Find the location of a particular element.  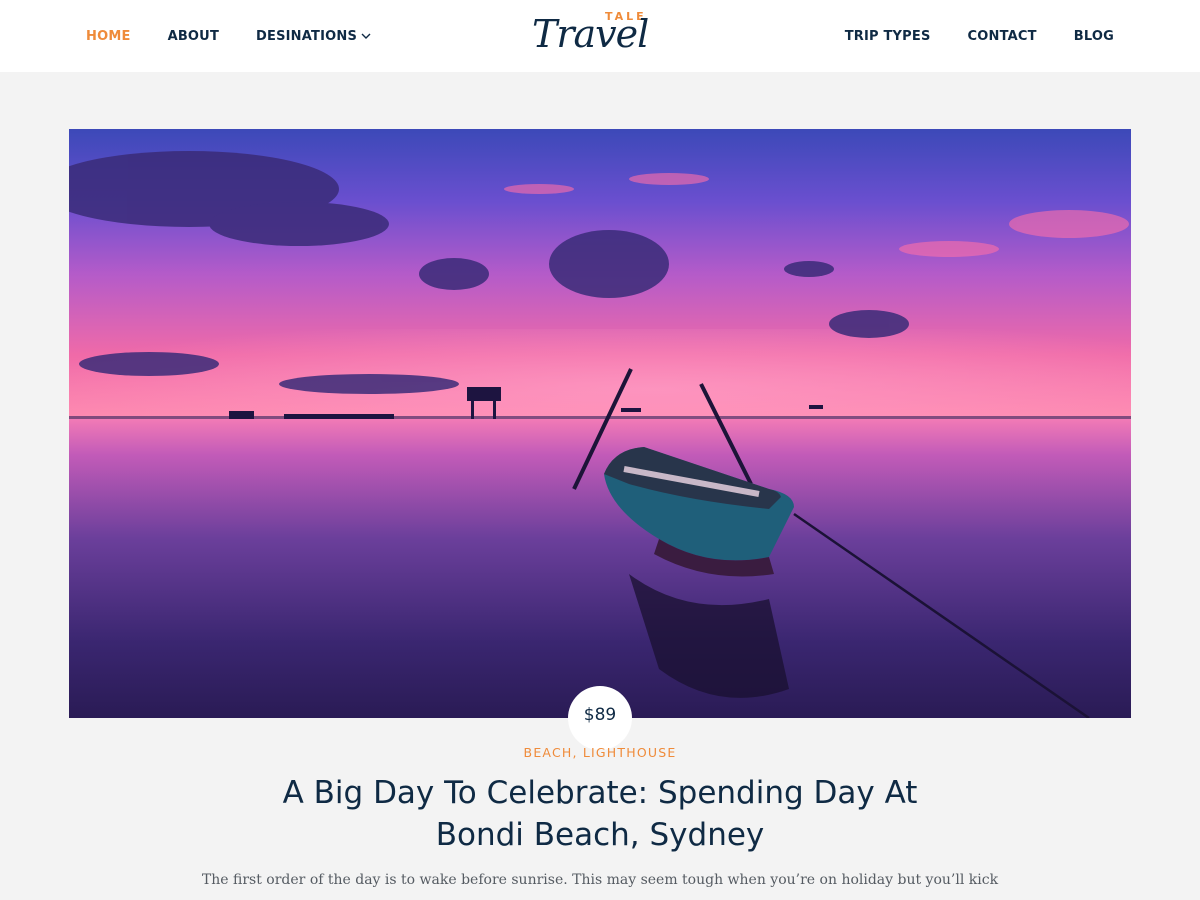

post-categories: BEACH, LIGHTHOUSE is located at coordinates (600, 752).